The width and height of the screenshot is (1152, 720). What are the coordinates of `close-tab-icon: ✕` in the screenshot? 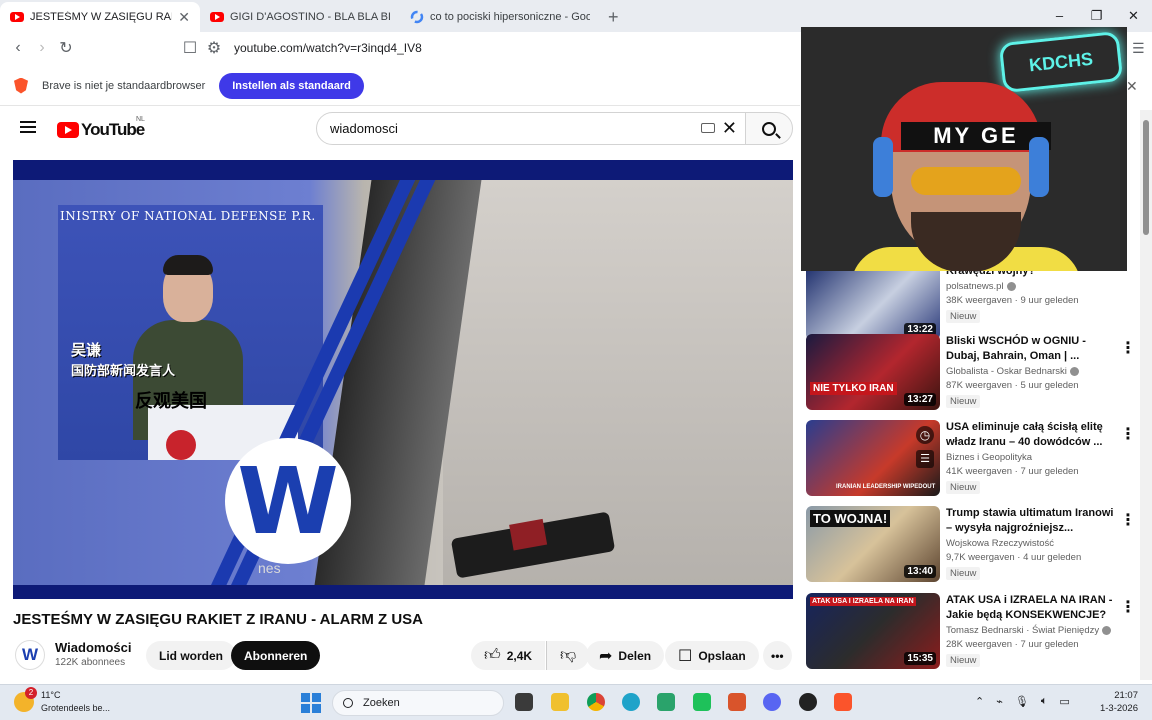 It's located at (184, 17).